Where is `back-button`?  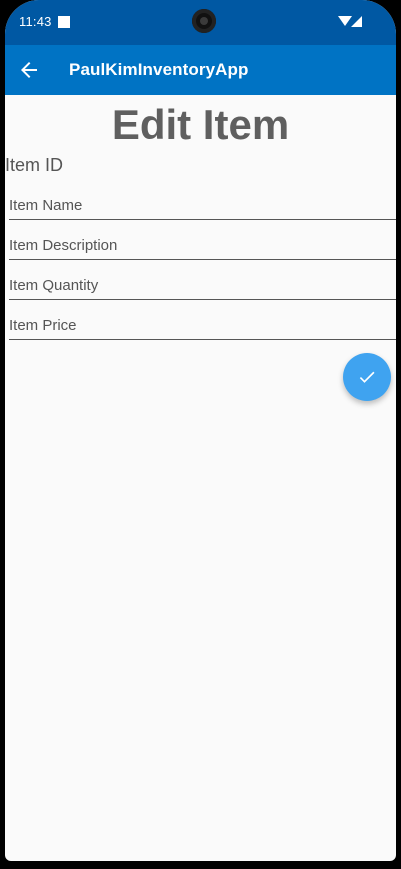 back-button is located at coordinates (29, 70).